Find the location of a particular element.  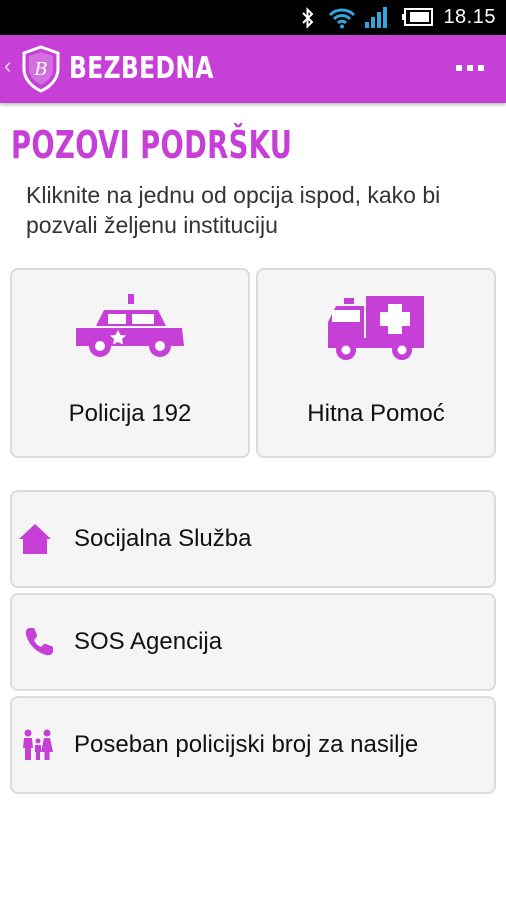

family-icon is located at coordinates (38, 744).